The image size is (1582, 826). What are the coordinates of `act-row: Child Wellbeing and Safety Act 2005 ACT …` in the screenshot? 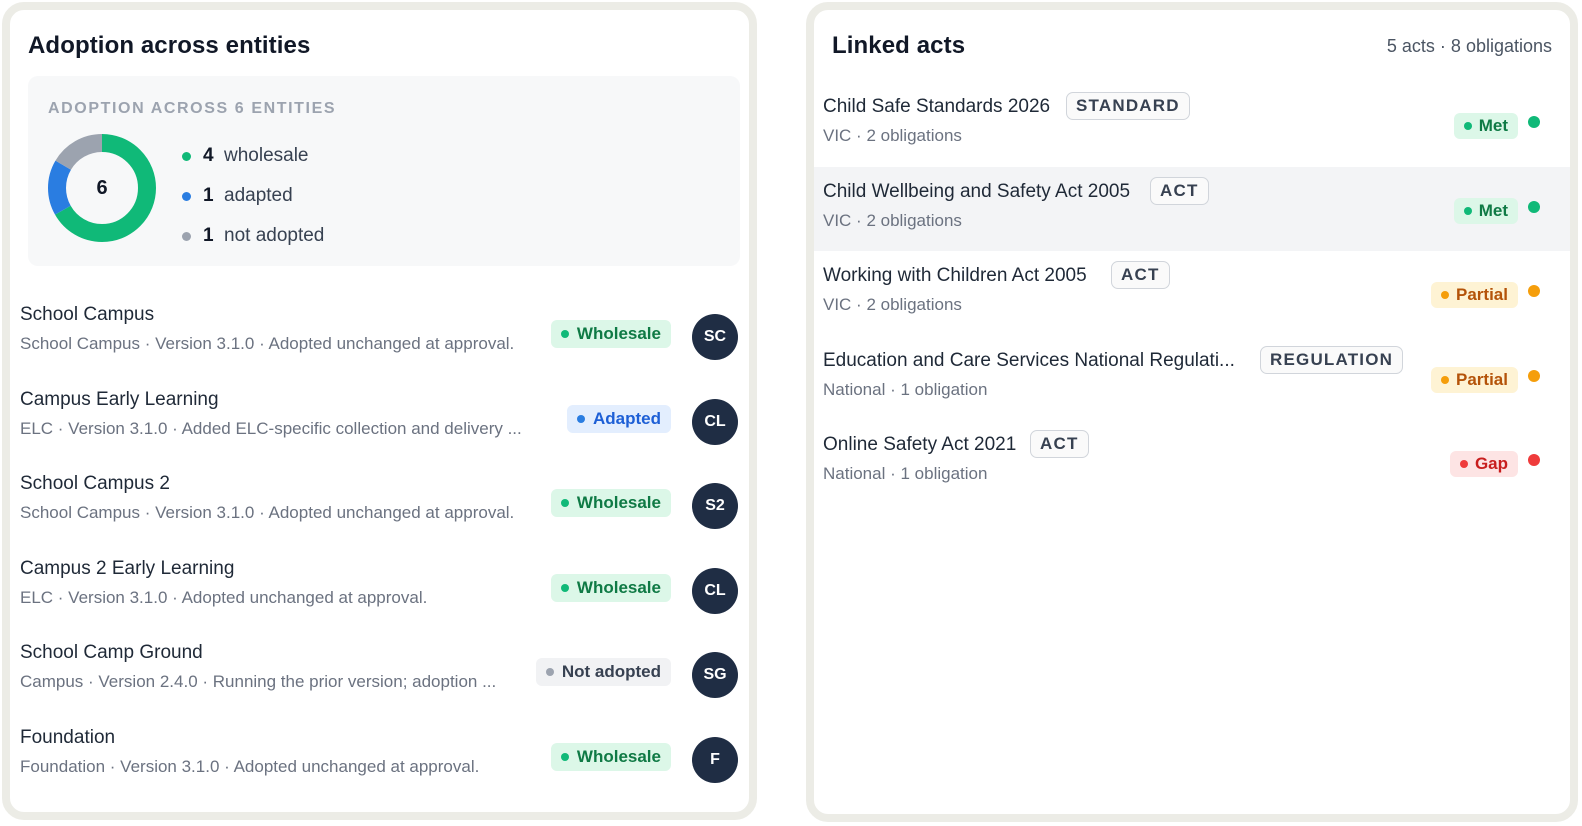 It's located at (1192, 208).